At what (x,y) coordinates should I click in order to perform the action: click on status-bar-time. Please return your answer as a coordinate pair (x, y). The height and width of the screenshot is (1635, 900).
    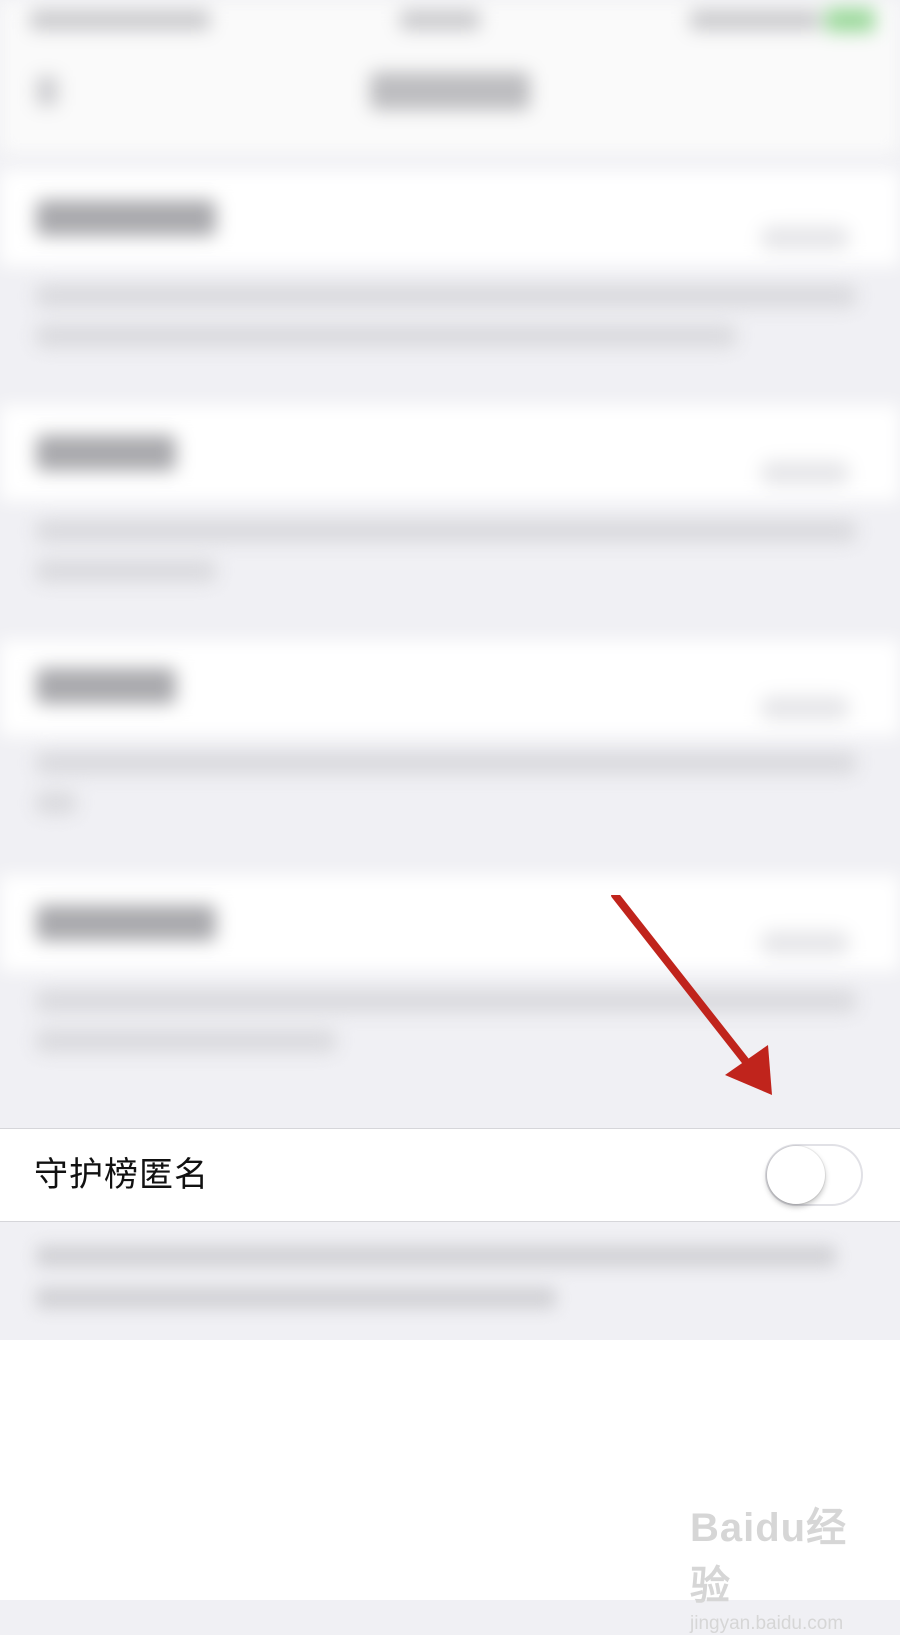
    Looking at the image, I should click on (440, 20).